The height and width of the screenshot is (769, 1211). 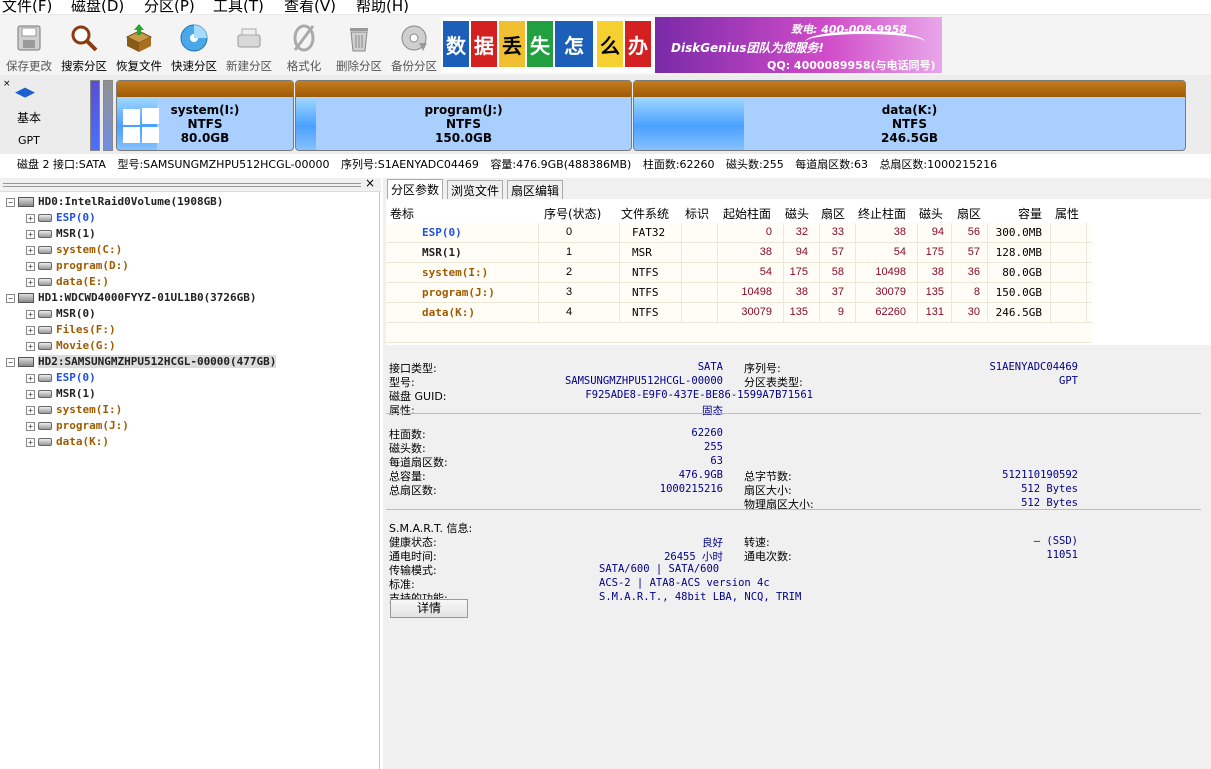 What do you see at coordinates (97, 7) in the screenshot?
I see `menu-disk: 磁盘(D)` at bounding box center [97, 7].